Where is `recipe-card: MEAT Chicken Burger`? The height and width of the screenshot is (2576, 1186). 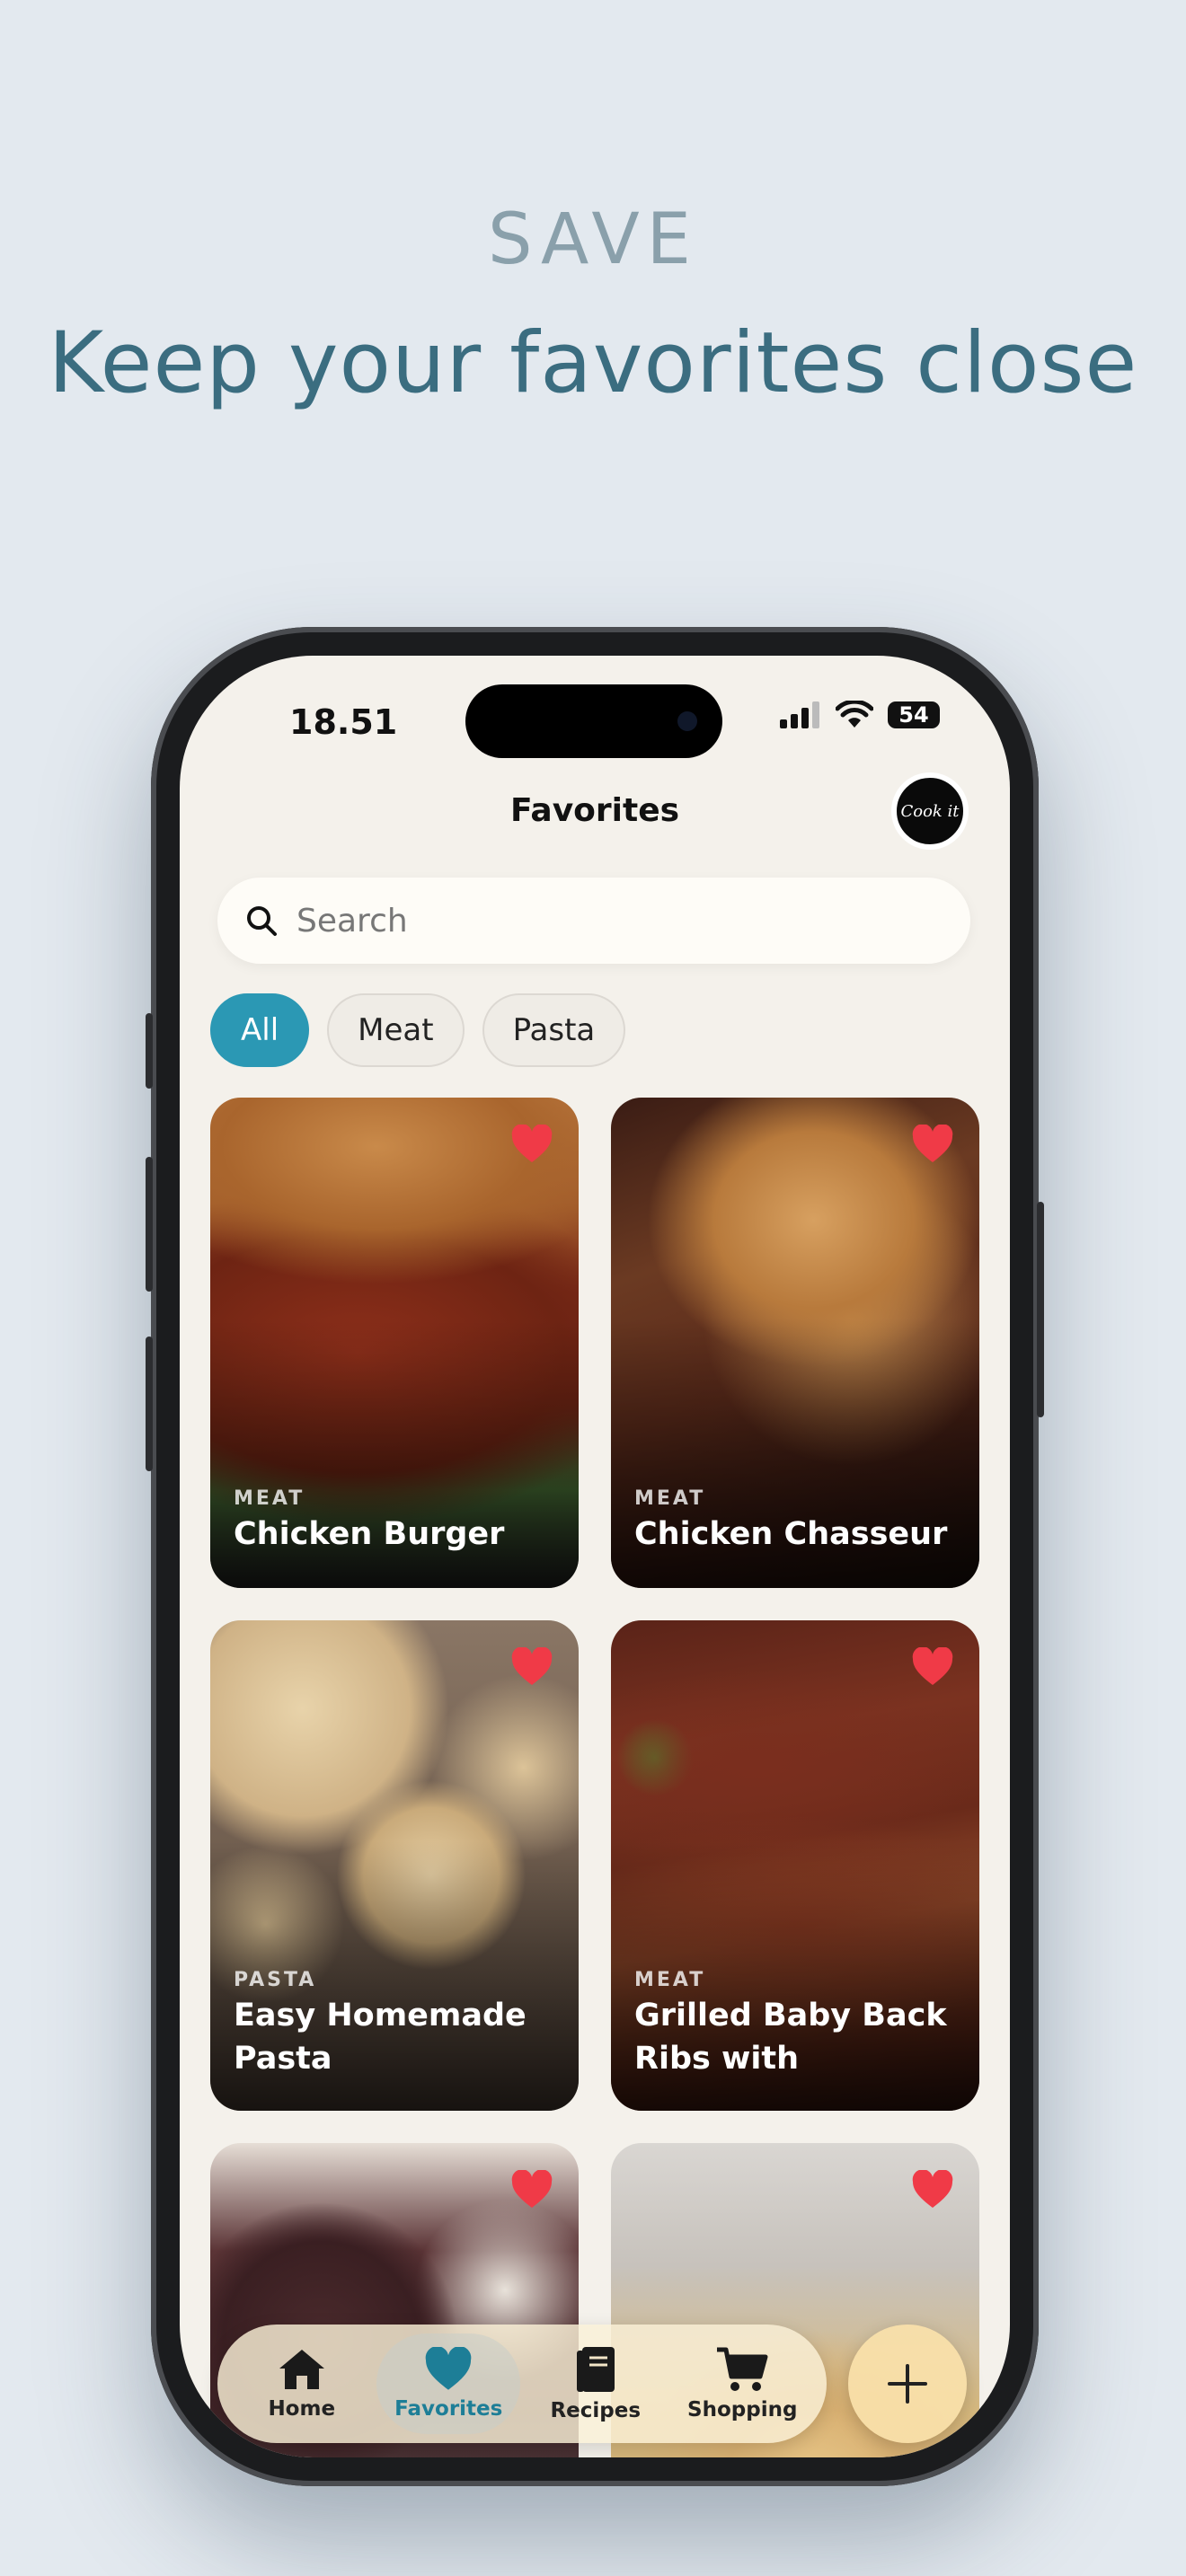
recipe-card: MEAT Chicken Burger is located at coordinates (394, 1343).